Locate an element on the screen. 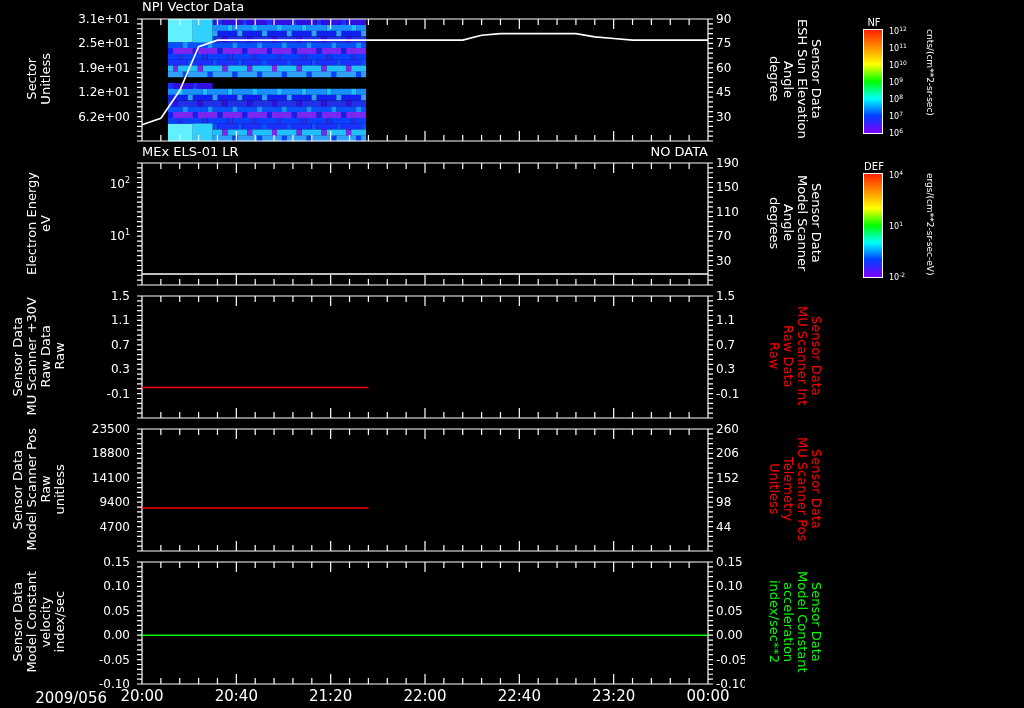 The height and width of the screenshot is (708, 1024). colorbar-units: ergs/(cm**2-sr-sec-eV) is located at coordinates (930, 225).